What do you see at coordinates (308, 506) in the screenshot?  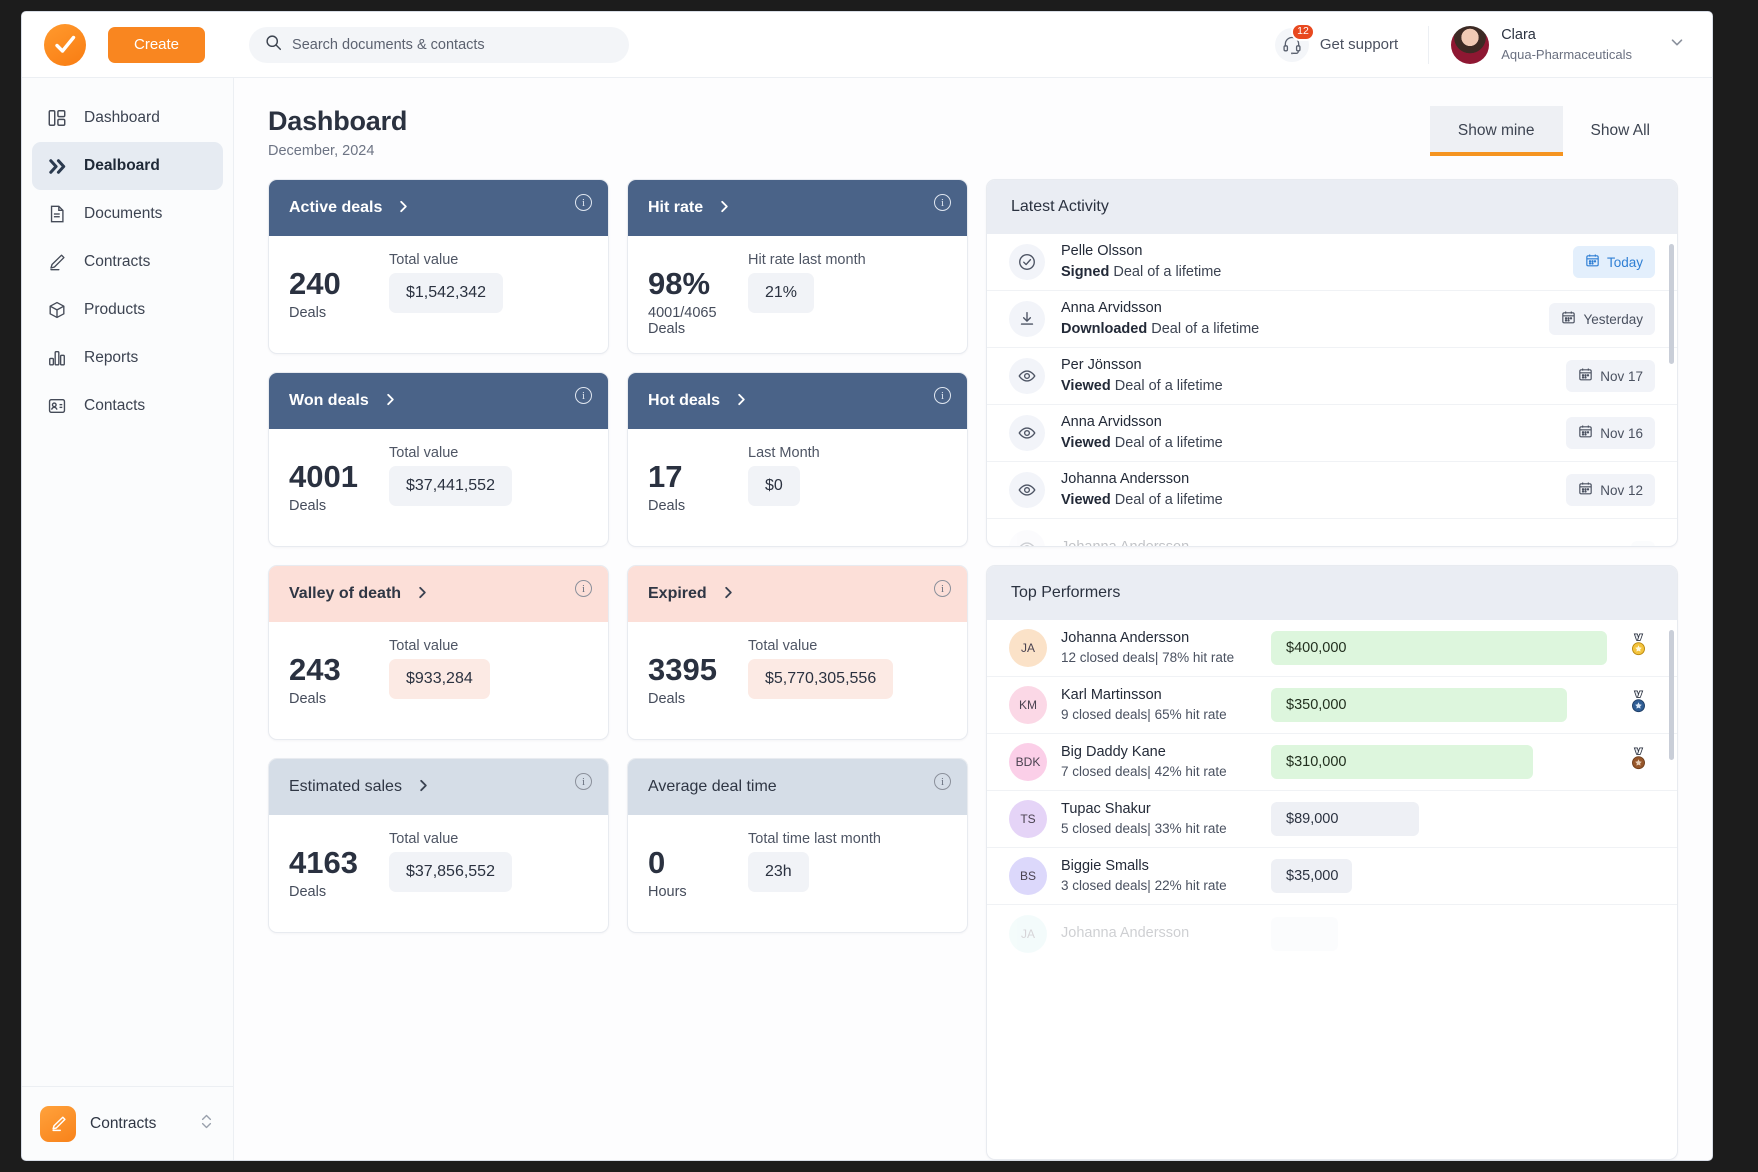 I see `kpi-number-unit: Deals` at bounding box center [308, 506].